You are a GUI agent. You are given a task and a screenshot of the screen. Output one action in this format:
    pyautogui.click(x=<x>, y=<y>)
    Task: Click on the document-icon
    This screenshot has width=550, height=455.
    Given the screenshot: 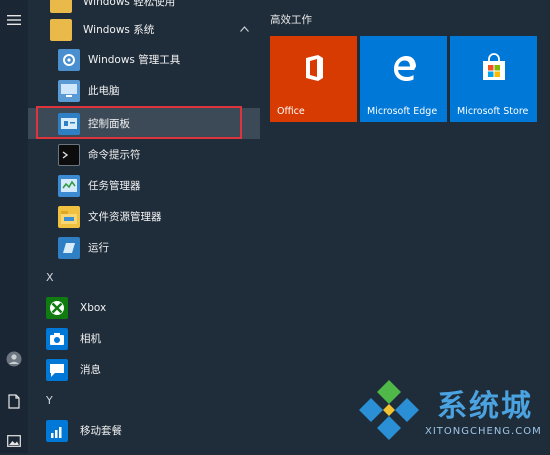 What is the action you would take?
    pyautogui.click(x=14, y=401)
    